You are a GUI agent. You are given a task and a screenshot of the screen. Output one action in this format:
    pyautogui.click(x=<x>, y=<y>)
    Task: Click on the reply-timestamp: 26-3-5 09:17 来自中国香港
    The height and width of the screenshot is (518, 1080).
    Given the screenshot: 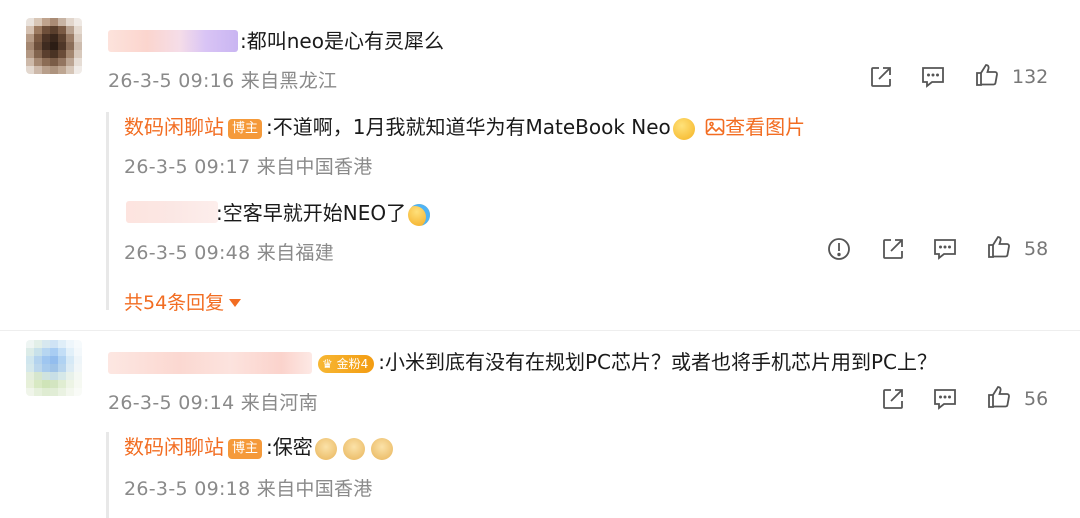 What is the action you would take?
    pyautogui.click(x=248, y=167)
    